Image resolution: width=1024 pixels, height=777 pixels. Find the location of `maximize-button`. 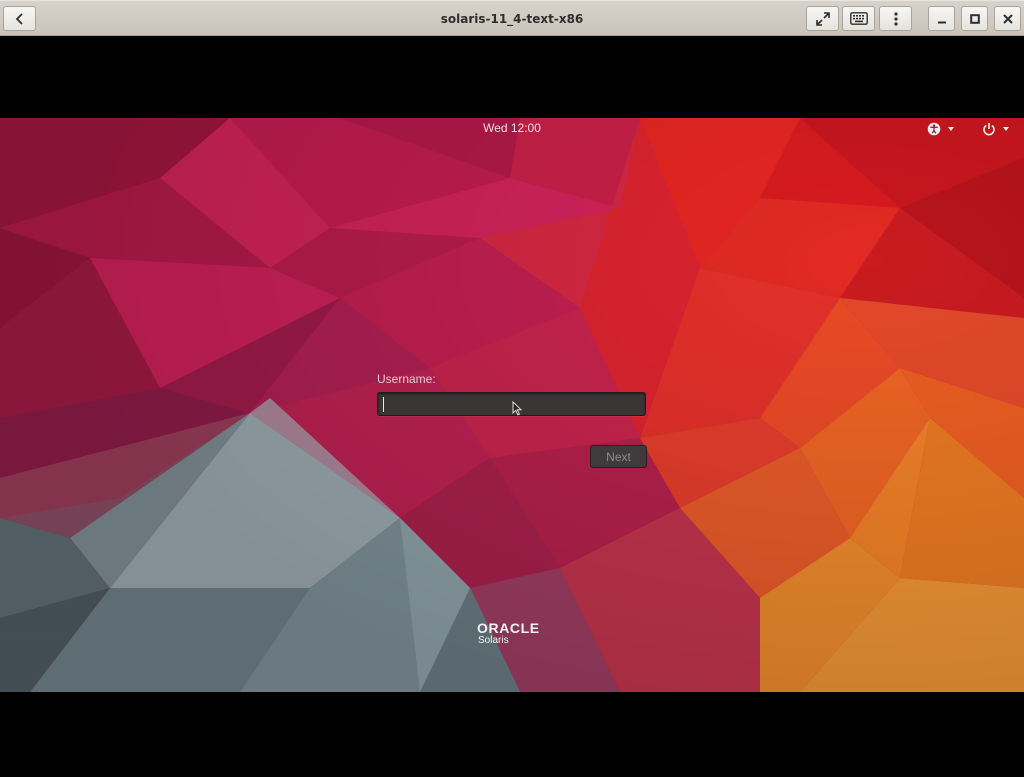

maximize-button is located at coordinates (974, 18).